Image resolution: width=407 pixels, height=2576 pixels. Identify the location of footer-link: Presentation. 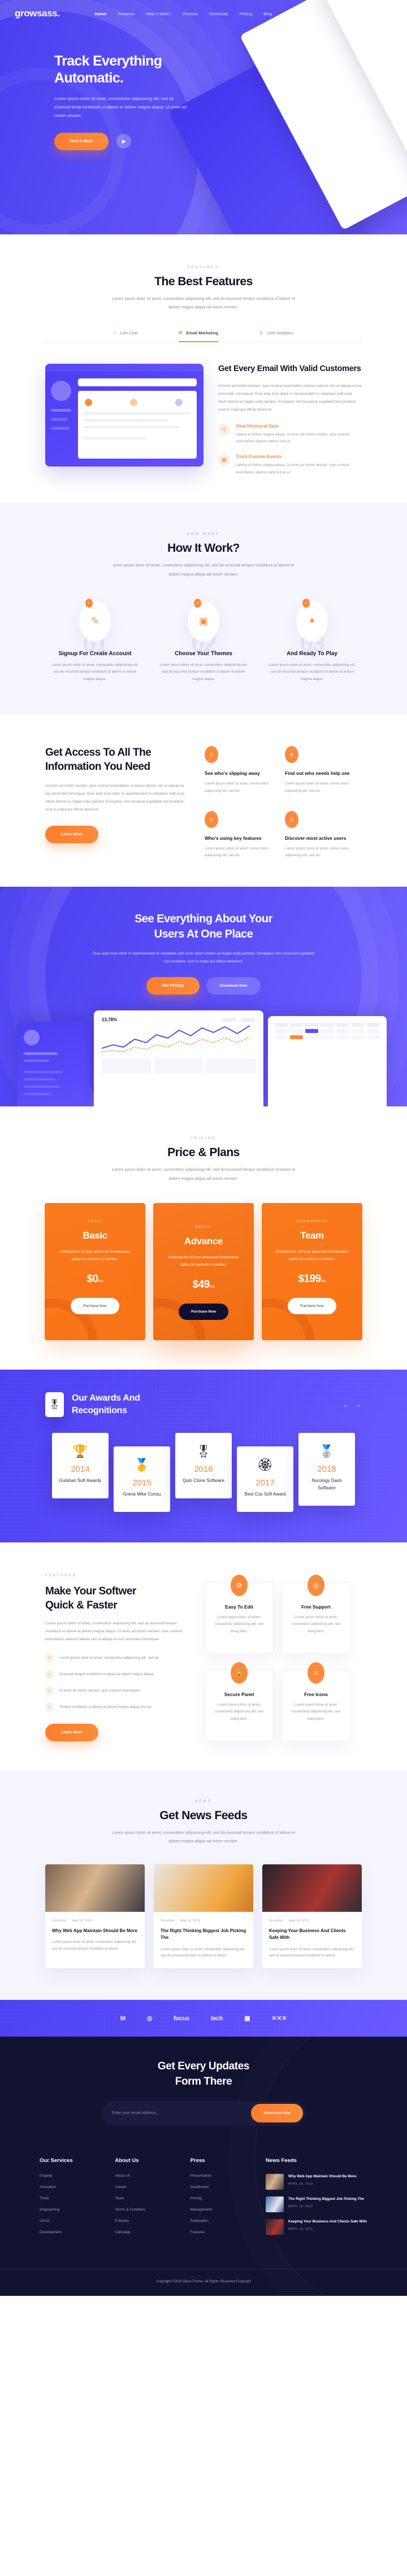
(228, 2176).